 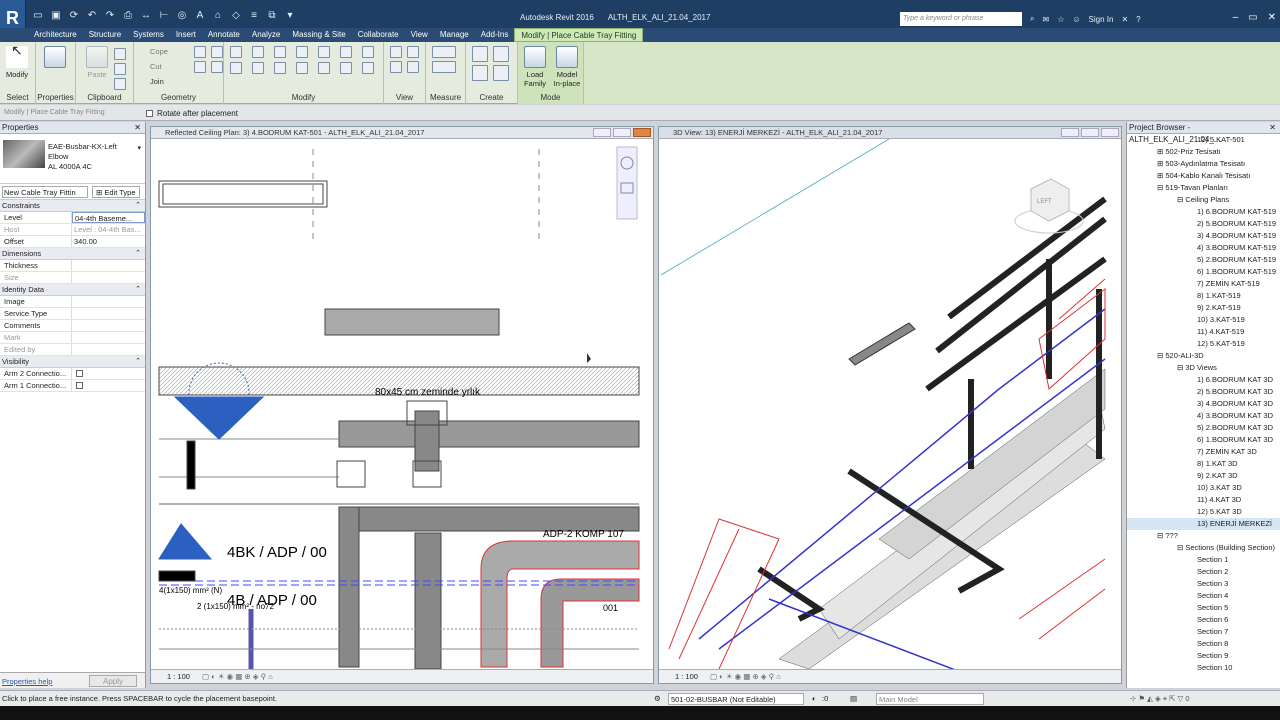 I want to click on tab-collaborate: Collaborate, so click(x=378, y=35).